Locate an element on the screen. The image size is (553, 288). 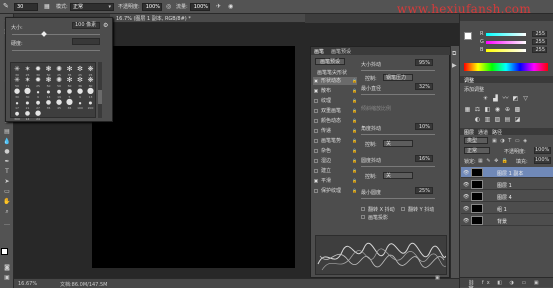
layer-fill-input: 100% is located at coordinates (542, 160).